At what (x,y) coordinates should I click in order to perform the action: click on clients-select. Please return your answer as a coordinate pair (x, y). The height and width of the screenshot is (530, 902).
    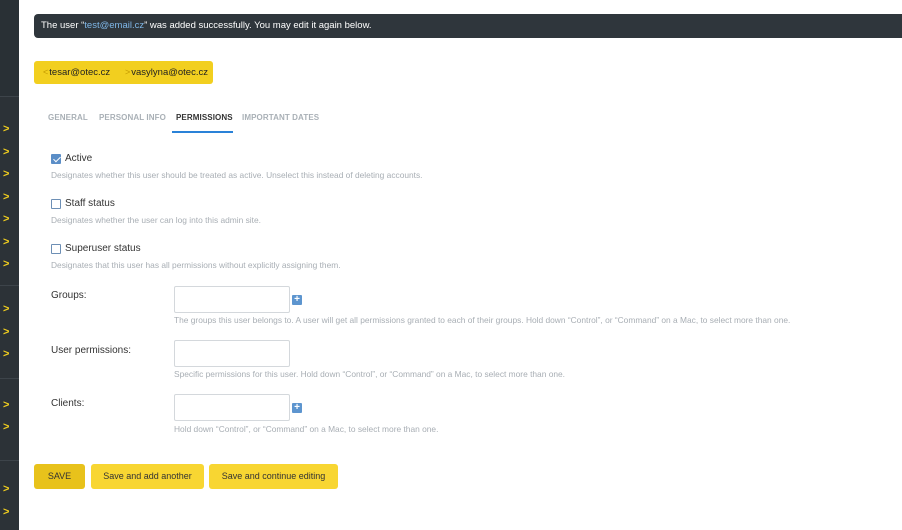
    Looking at the image, I should click on (232, 407).